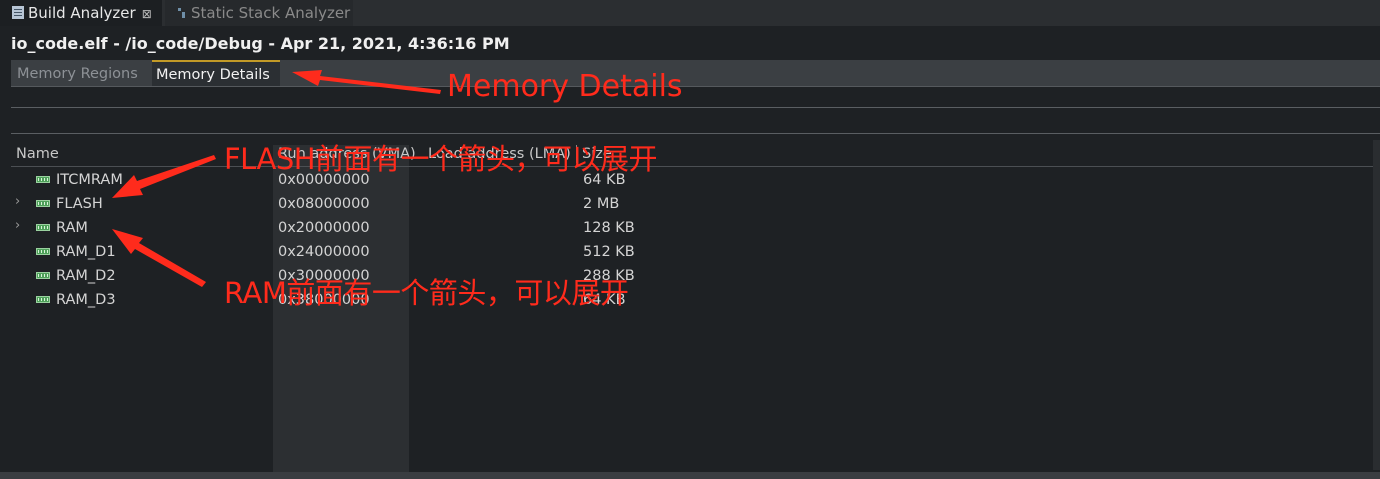 This screenshot has width=1380, height=479. What do you see at coordinates (18, 12) in the screenshot?
I see `analyzer-doc-icon` at bounding box center [18, 12].